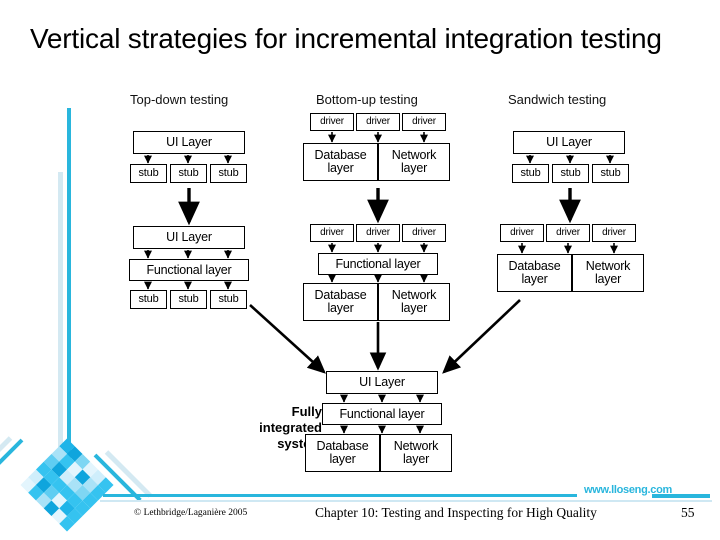 The width and height of the screenshot is (720, 540). What do you see at coordinates (570, 173) in the screenshot?
I see `sw-stage1-stub-2: stub` at bounding box center [570, 173].